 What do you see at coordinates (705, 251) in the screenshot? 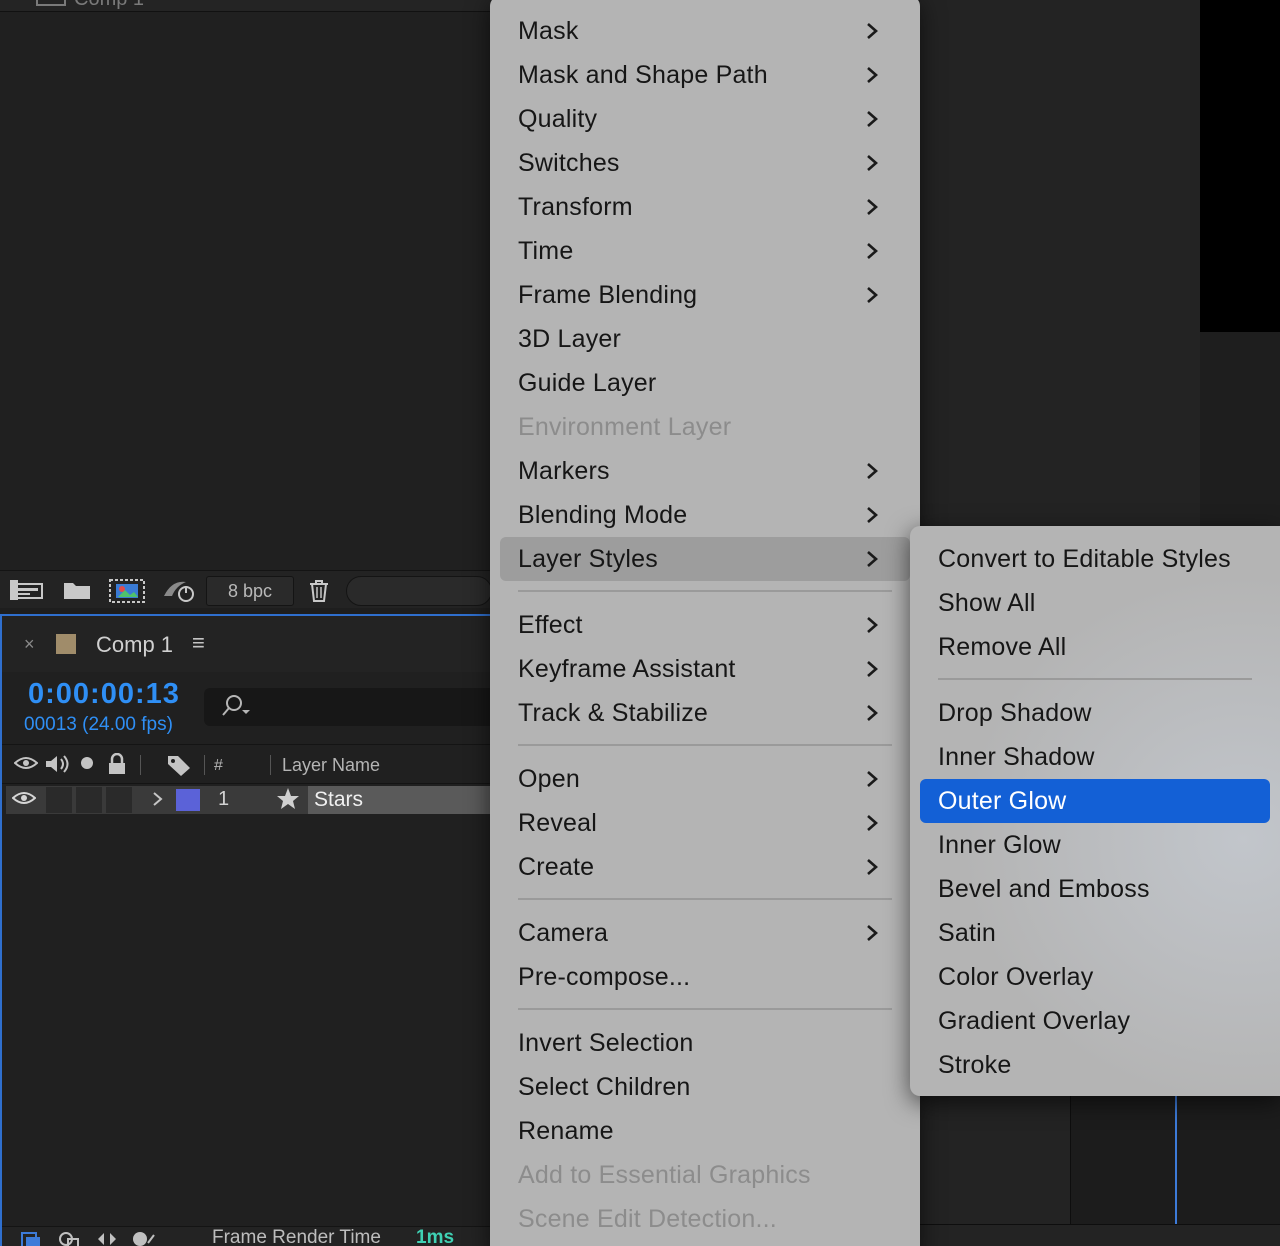
I see `menu-item-time: Time` at bounding box center [705, 251].